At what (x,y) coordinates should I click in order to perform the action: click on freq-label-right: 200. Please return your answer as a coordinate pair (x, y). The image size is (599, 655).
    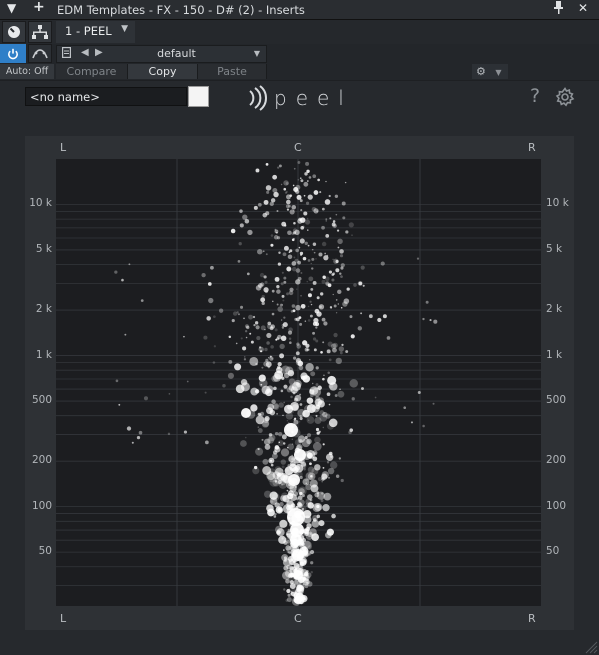
    Looking at the image, I should click on (556, 460).